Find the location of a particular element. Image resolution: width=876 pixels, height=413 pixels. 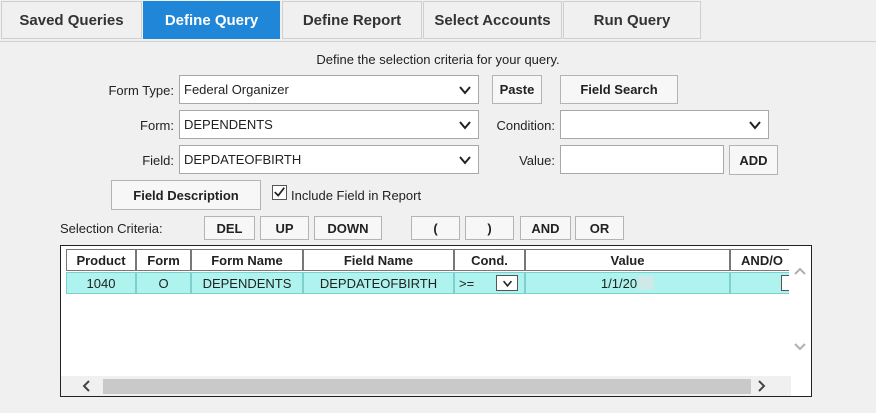

selection-criteria-label: Selection Criteria: is located at coordinates (111, 228).